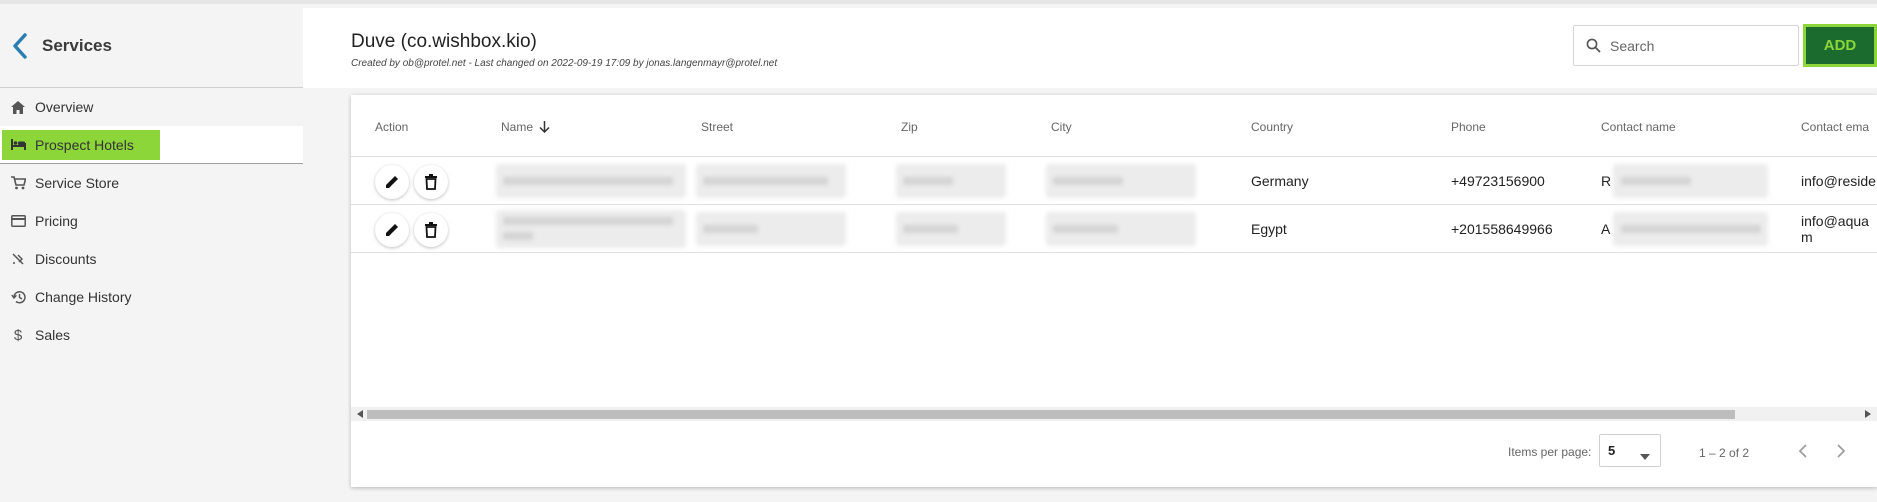 This screenshot has width=1877, height=502. What do you see at coordinates (18, 297) in the screenshot?
I see `history-icon` at bounding box center [18, 297].